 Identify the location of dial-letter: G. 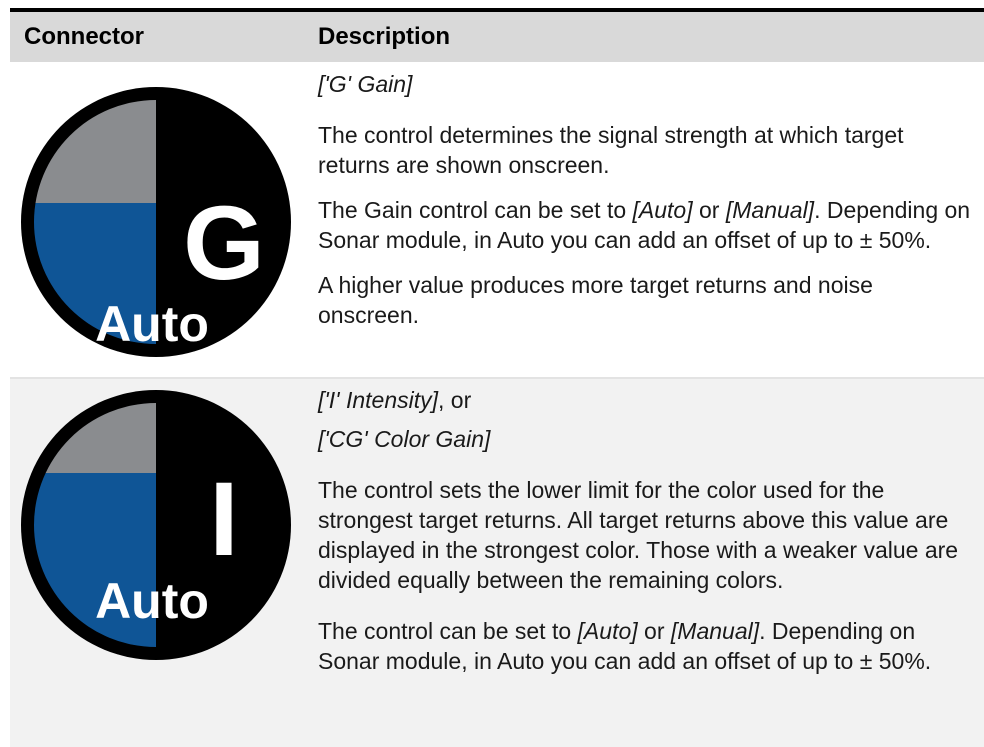
(224, 243).